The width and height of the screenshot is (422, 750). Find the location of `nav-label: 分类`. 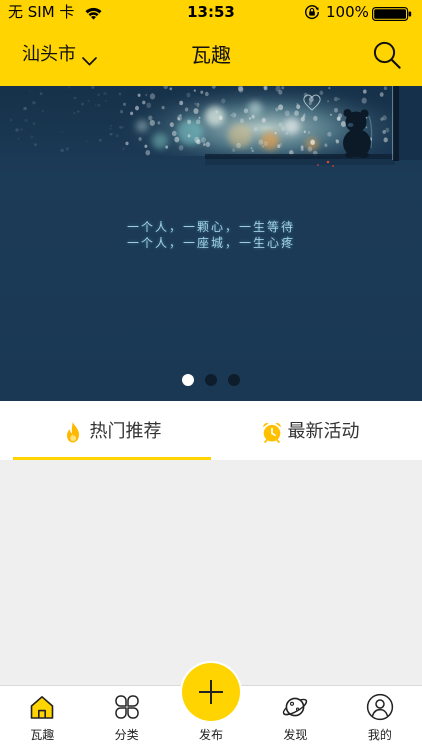

nav-label: 分类 is located at coordinates (126, 735).